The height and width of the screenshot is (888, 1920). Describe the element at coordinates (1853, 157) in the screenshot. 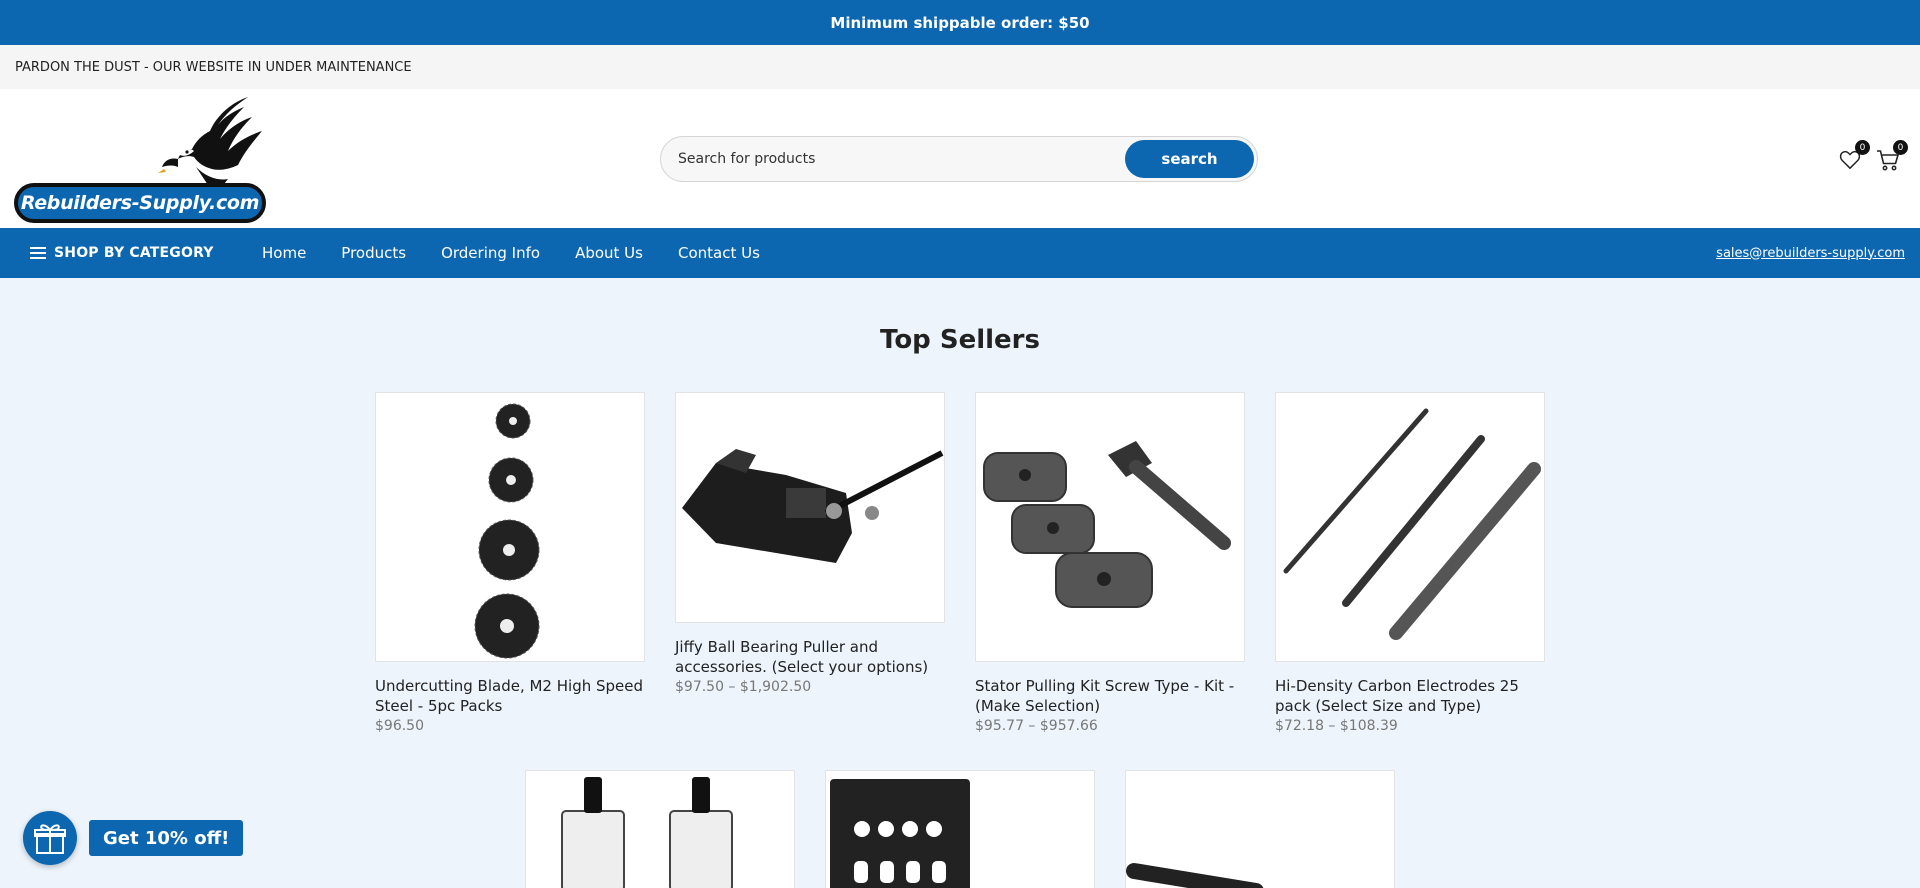

I see `wishlist-button: 0` at that location.